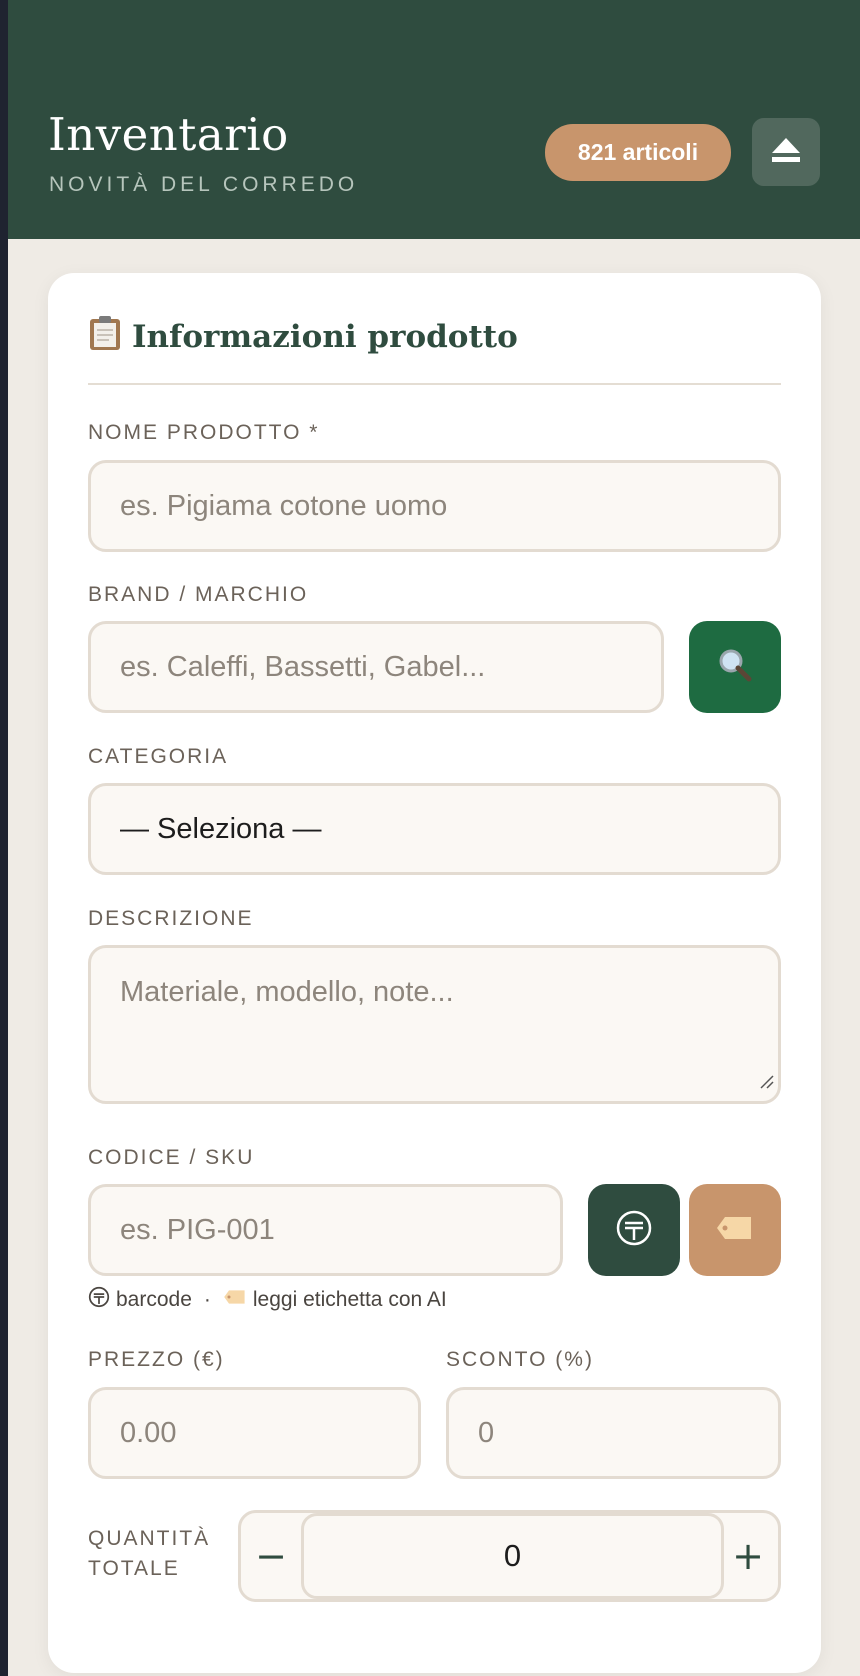 This screenshot has height=1676, width=860. I want to click on barcode-scan-button, so click(634, 1230).